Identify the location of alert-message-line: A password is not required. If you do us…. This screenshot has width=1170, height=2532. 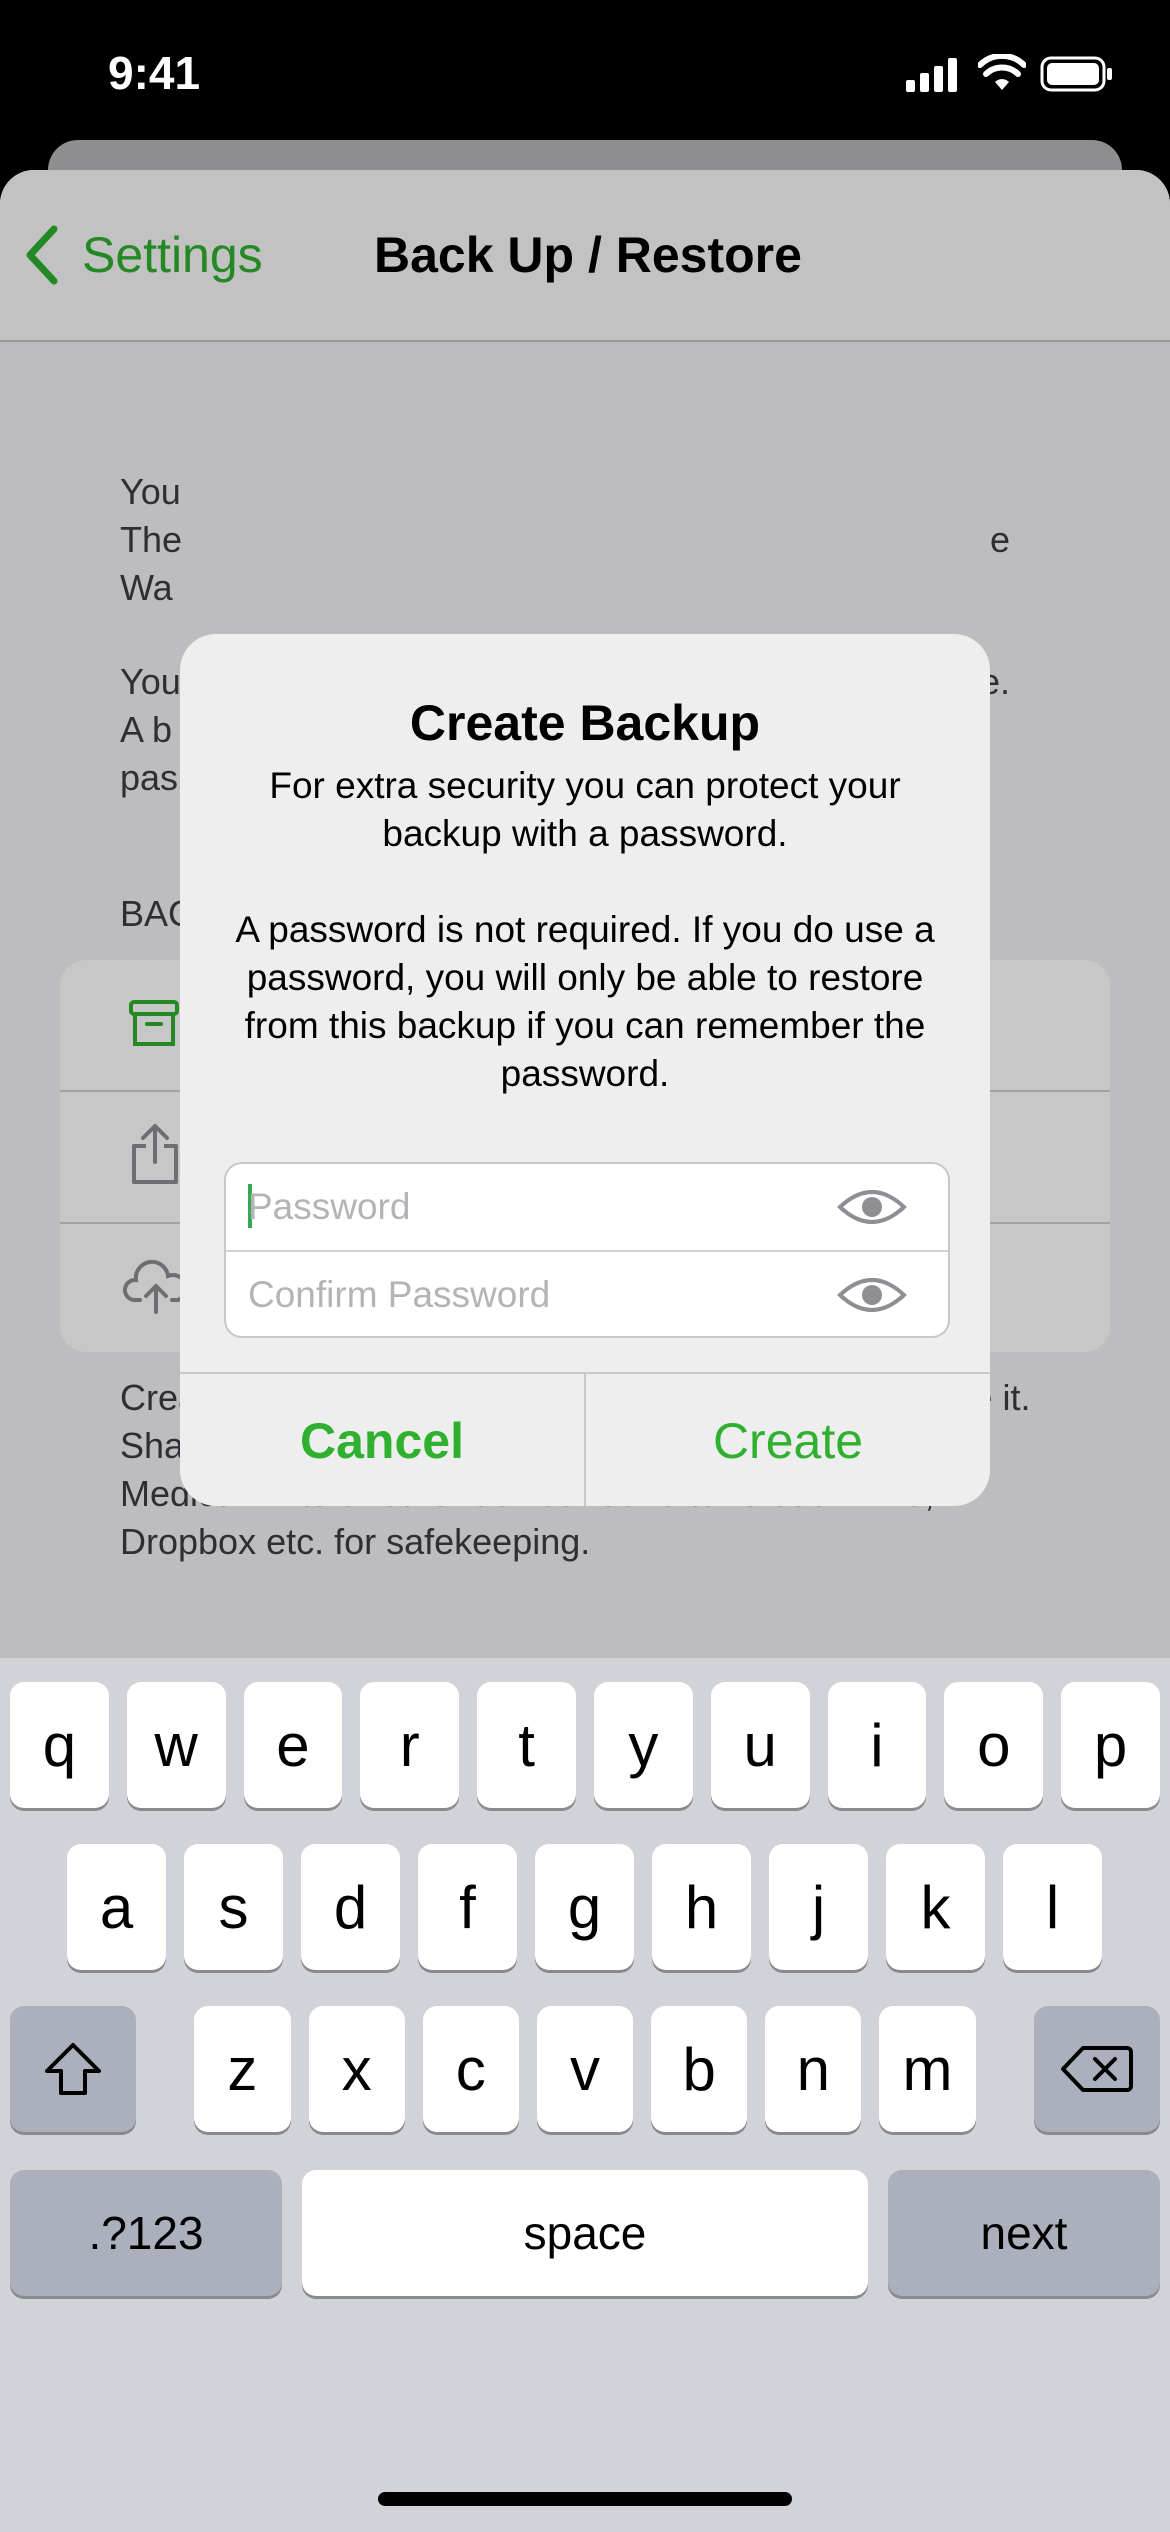
(585, 1001).